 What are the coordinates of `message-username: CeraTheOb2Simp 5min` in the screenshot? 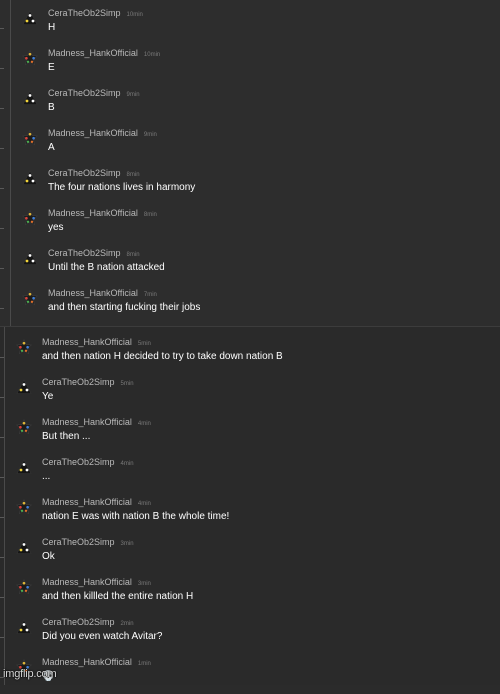 It's located at (88, 382).